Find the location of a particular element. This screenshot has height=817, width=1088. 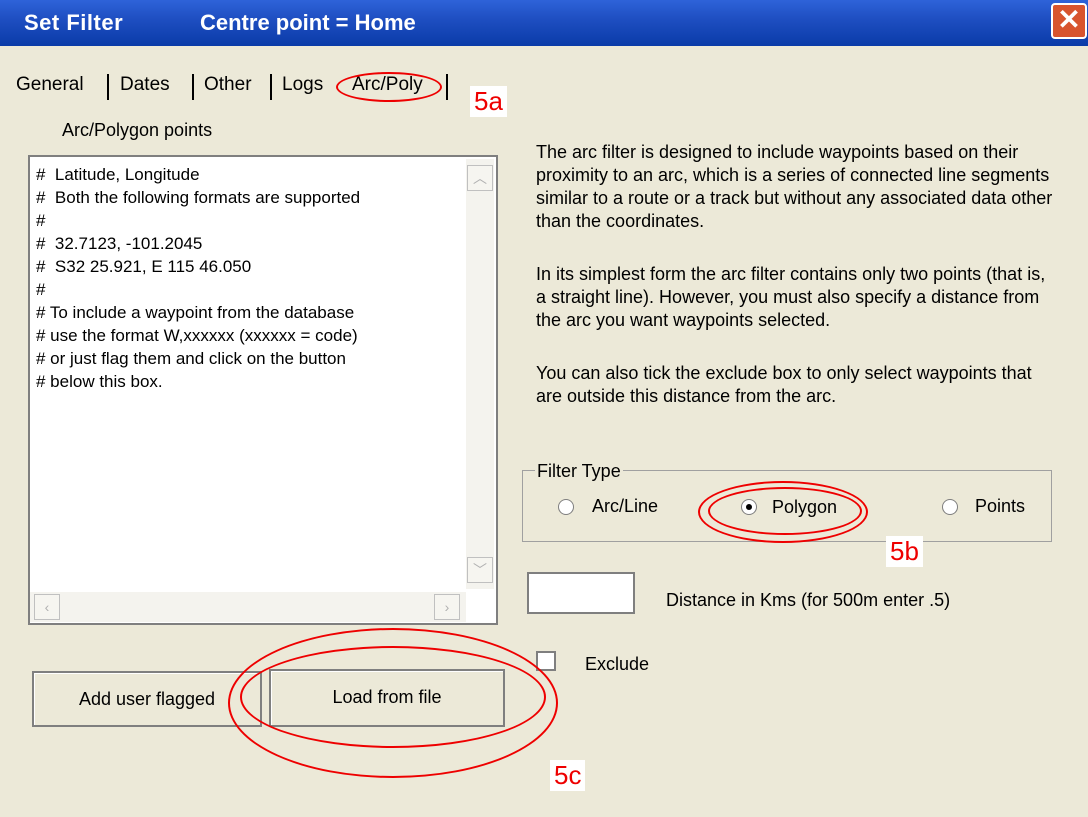

annotation-ellipse-5c-inner is located at coordinates (393, 697).